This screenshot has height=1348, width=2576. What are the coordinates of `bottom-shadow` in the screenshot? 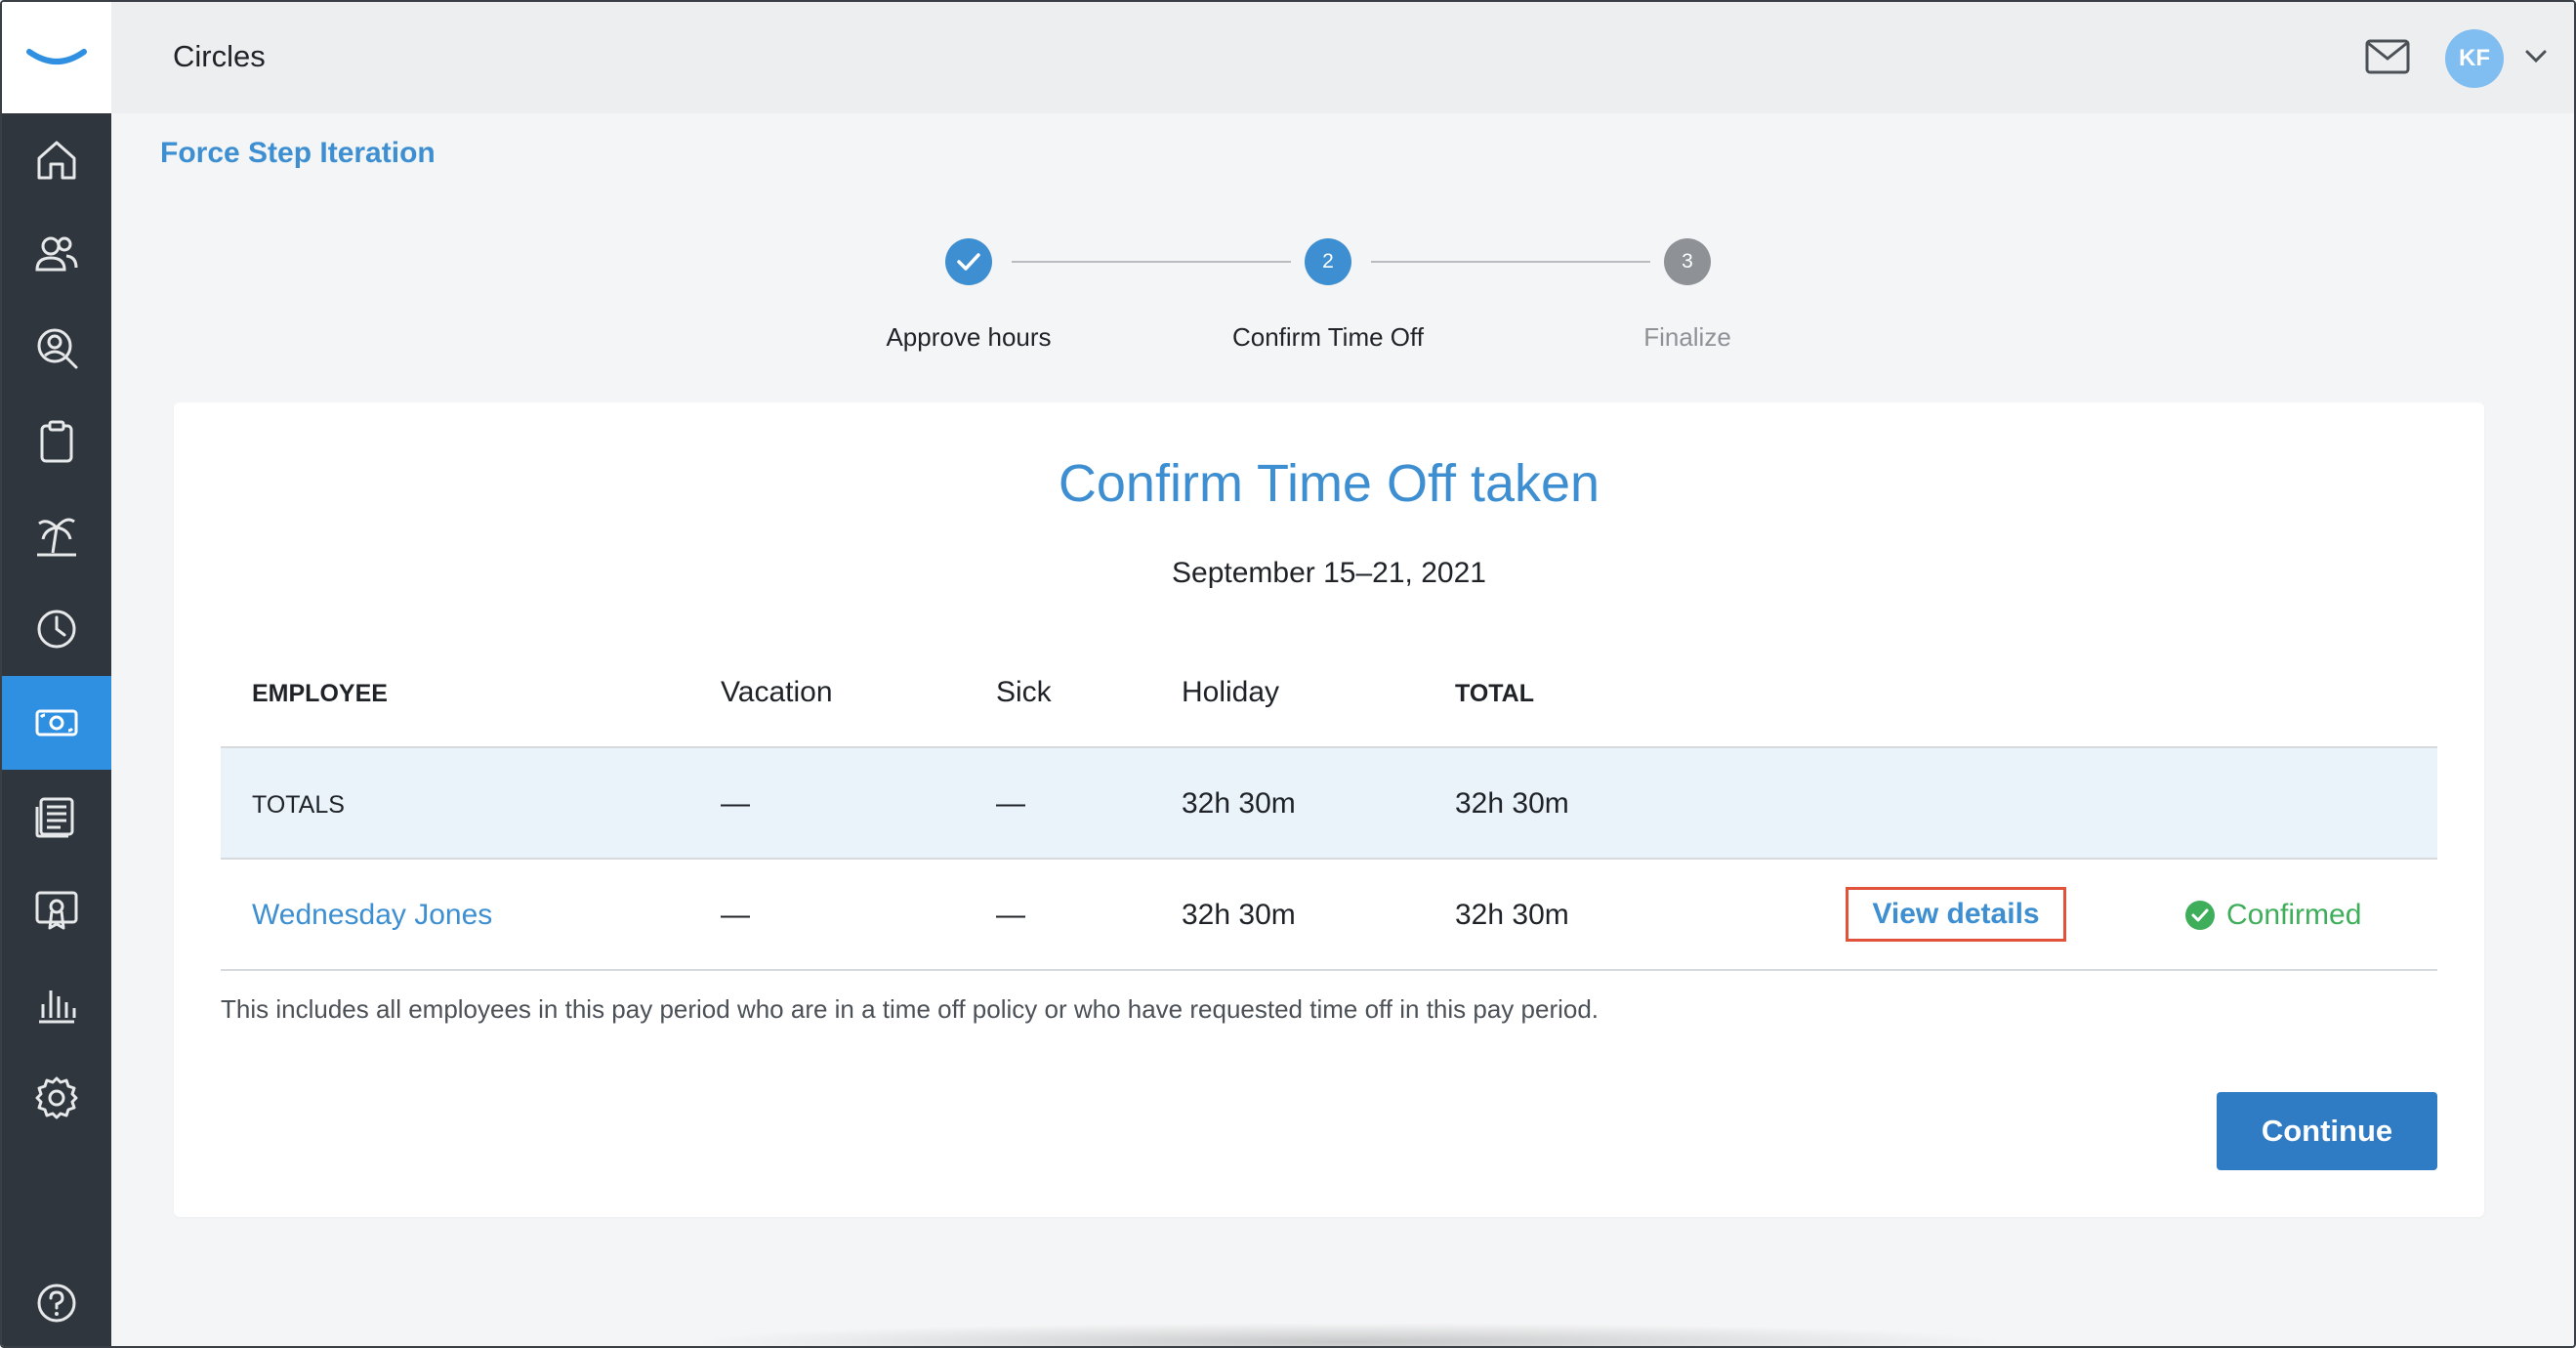 It's located at (1350, 1334).